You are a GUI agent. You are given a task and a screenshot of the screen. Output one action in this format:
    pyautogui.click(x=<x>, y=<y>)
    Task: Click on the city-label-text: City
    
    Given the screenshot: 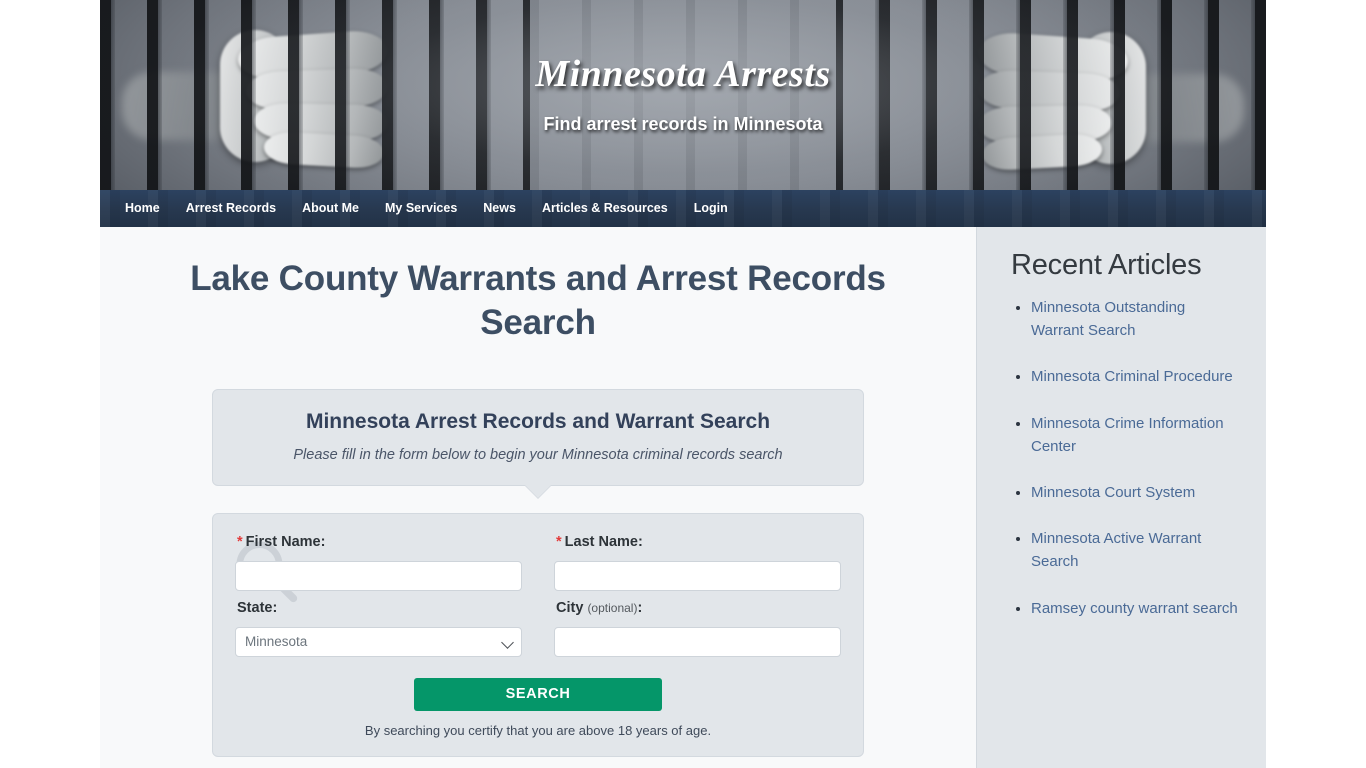 What is the action you would take?
    pyautogui.click(x=570, y=607)
    